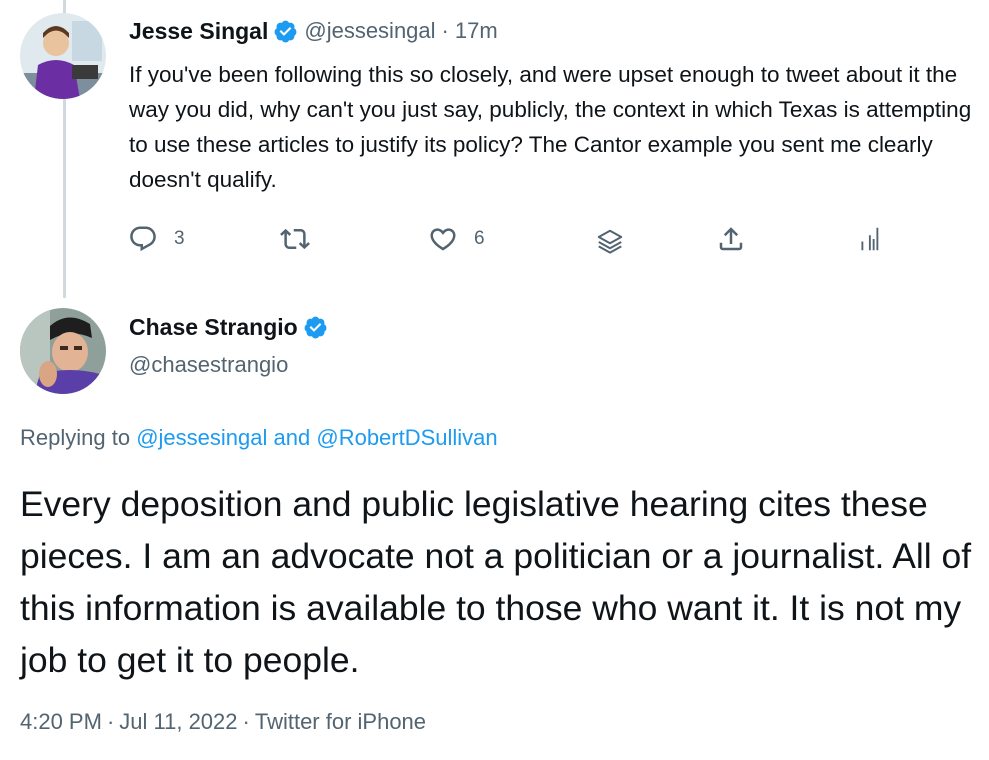  I want to click on share-icon, so click(731, 239).